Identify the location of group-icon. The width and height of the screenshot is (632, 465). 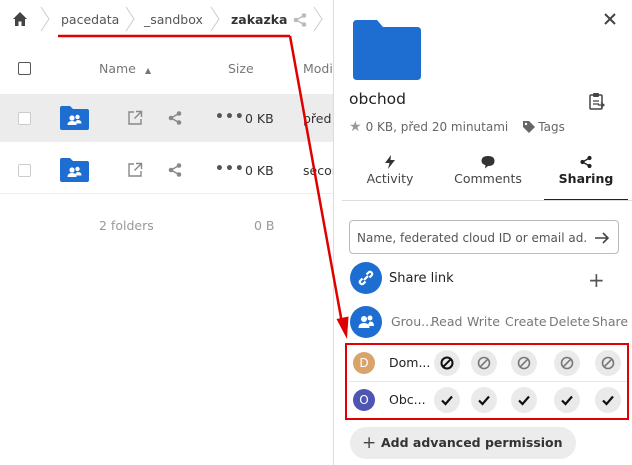
(366, 322).